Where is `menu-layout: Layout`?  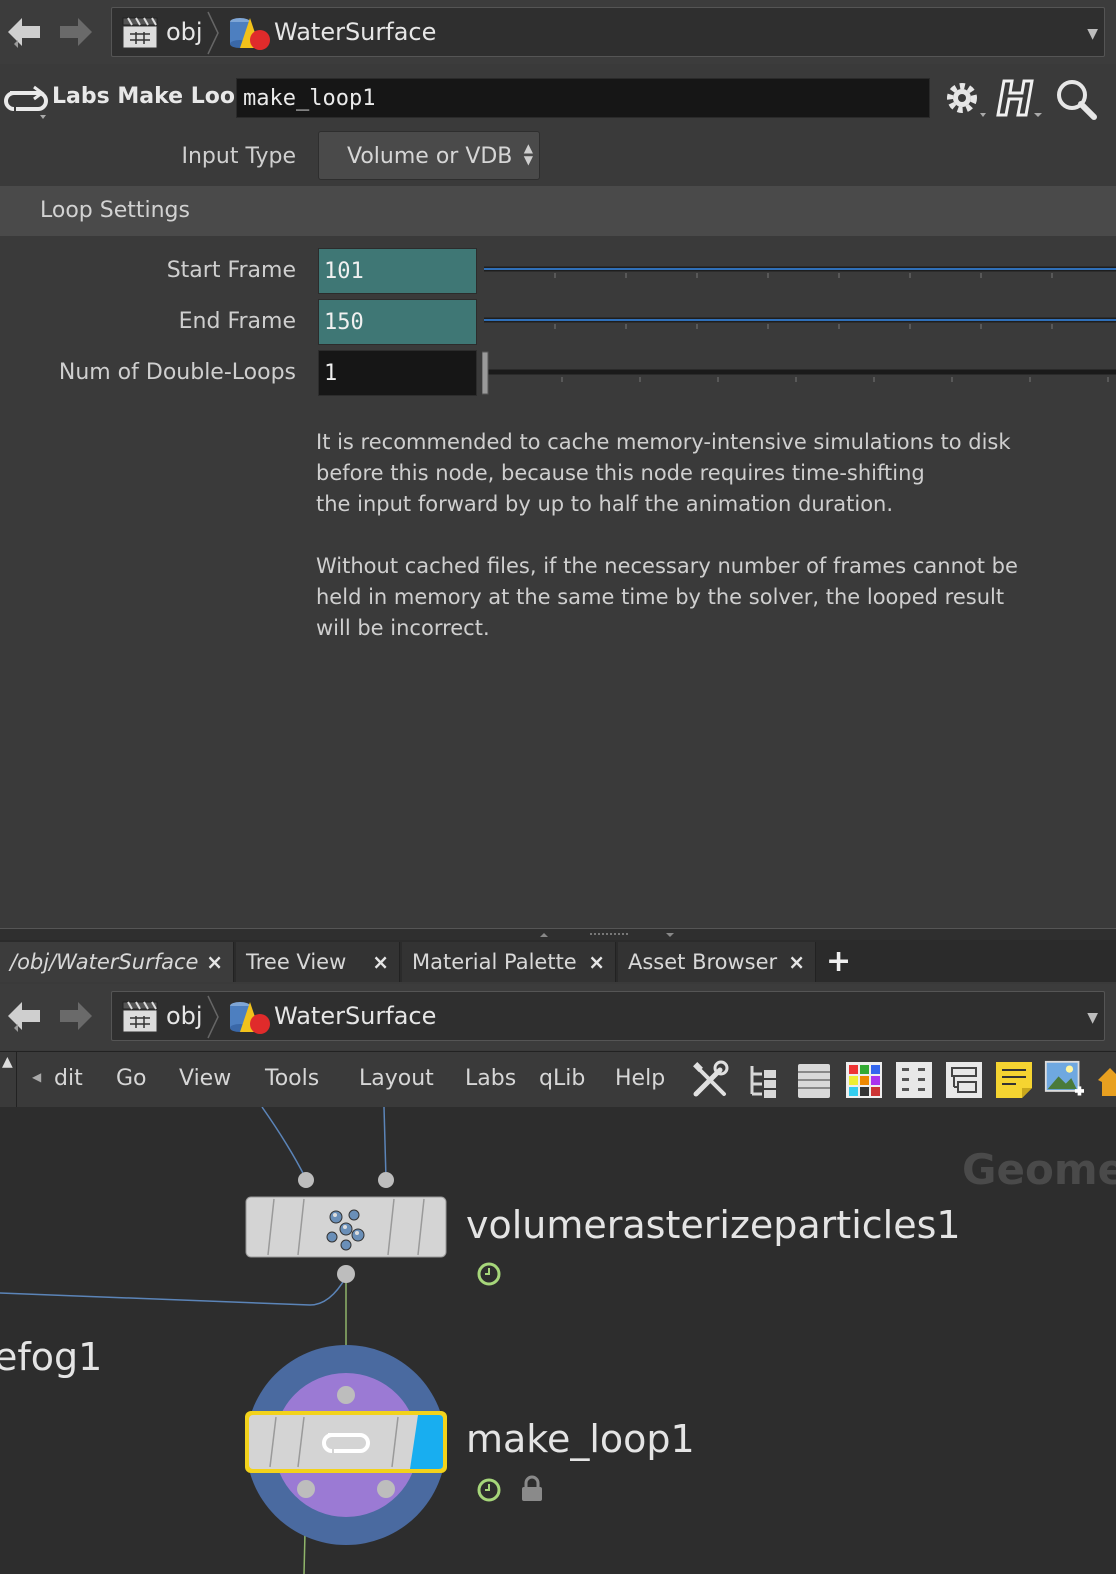
menu-layout: Layout is located at coordinates (396, 1078).